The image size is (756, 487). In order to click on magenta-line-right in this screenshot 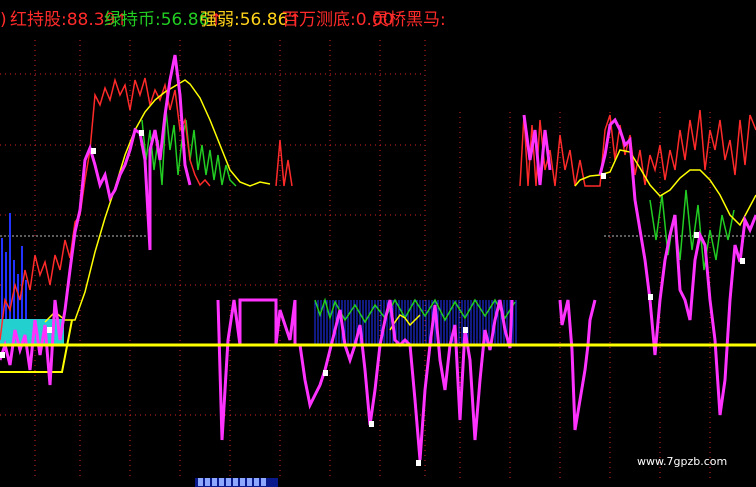, I will do `click(677, 266)`.